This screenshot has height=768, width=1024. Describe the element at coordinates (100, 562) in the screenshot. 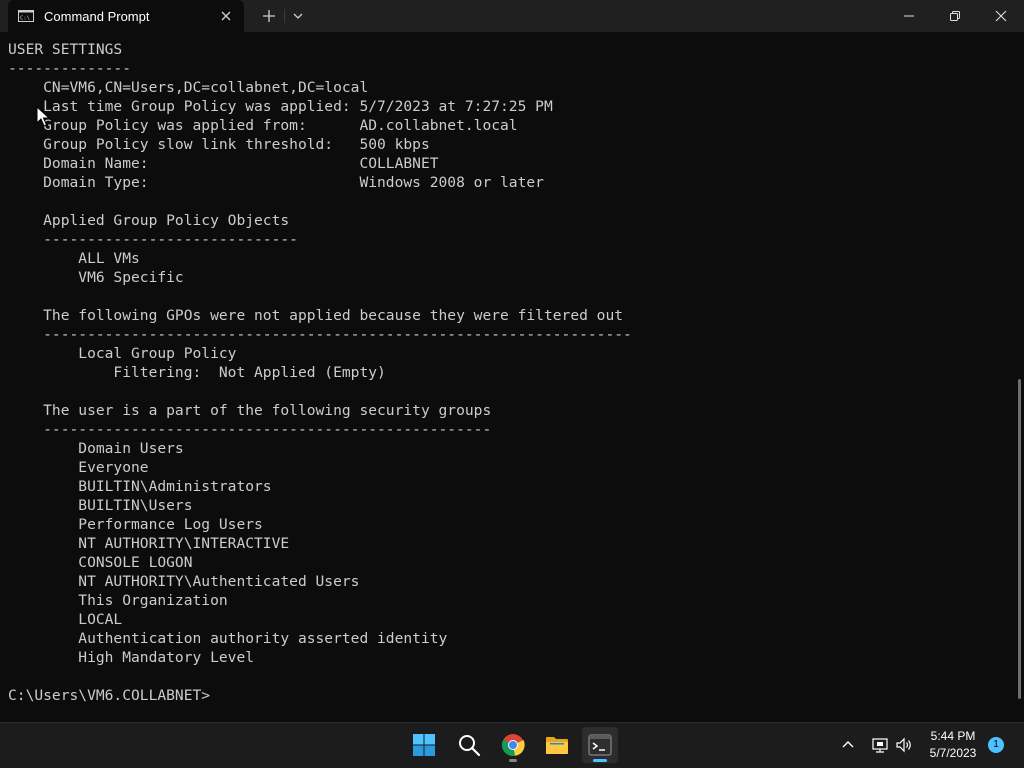

I see `terminal-line: CONSOLE LOGON` at that location.